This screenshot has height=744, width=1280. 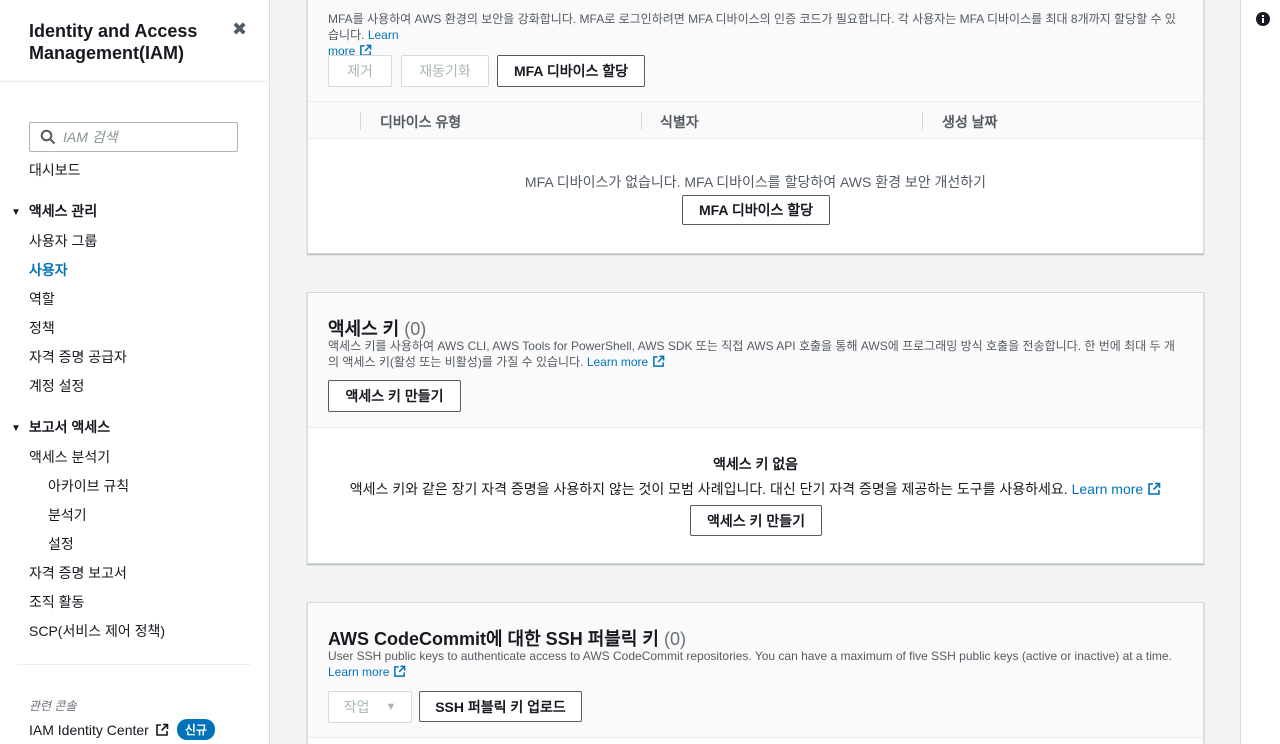 What do you see at coordinates (69, 457) in the screenshot?
I see `nav-access-analyzer: 액세스 분석기` at bounding box center [69, 457].